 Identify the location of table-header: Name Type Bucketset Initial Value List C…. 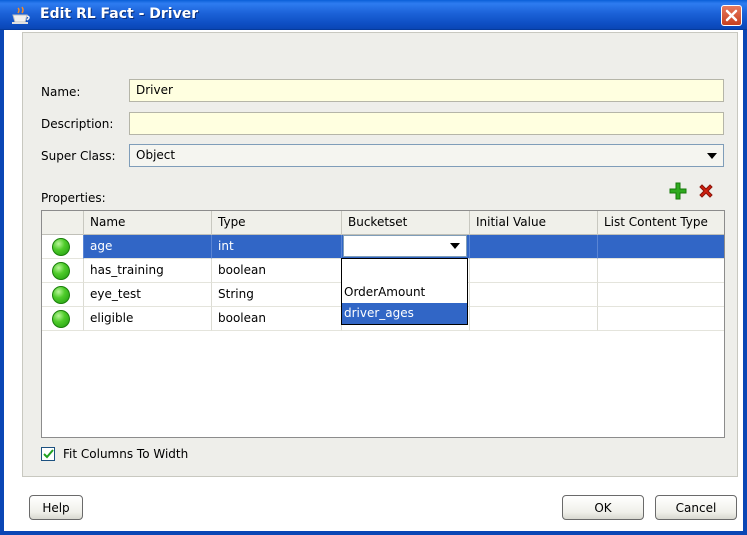
(383, 223).